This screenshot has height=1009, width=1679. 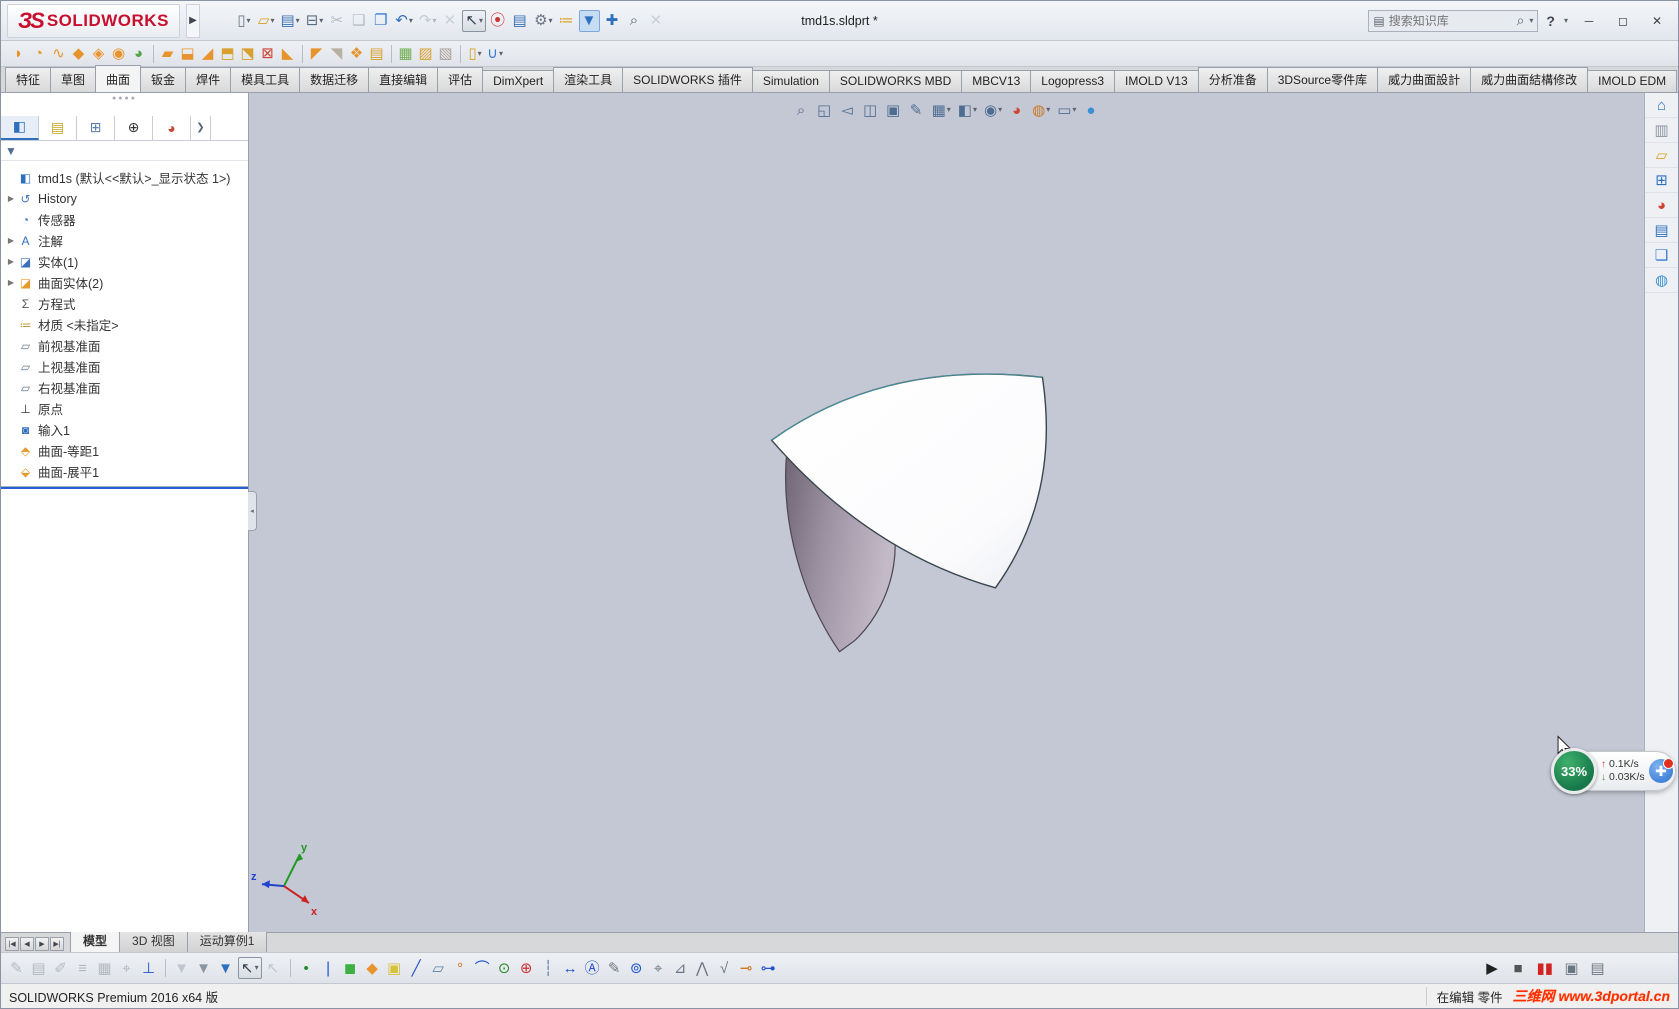 What do you see at coordinates (634, 21) in the screenshot?
I see `search-magnifier-icon: ⌕` at bounding box center [634, 21].